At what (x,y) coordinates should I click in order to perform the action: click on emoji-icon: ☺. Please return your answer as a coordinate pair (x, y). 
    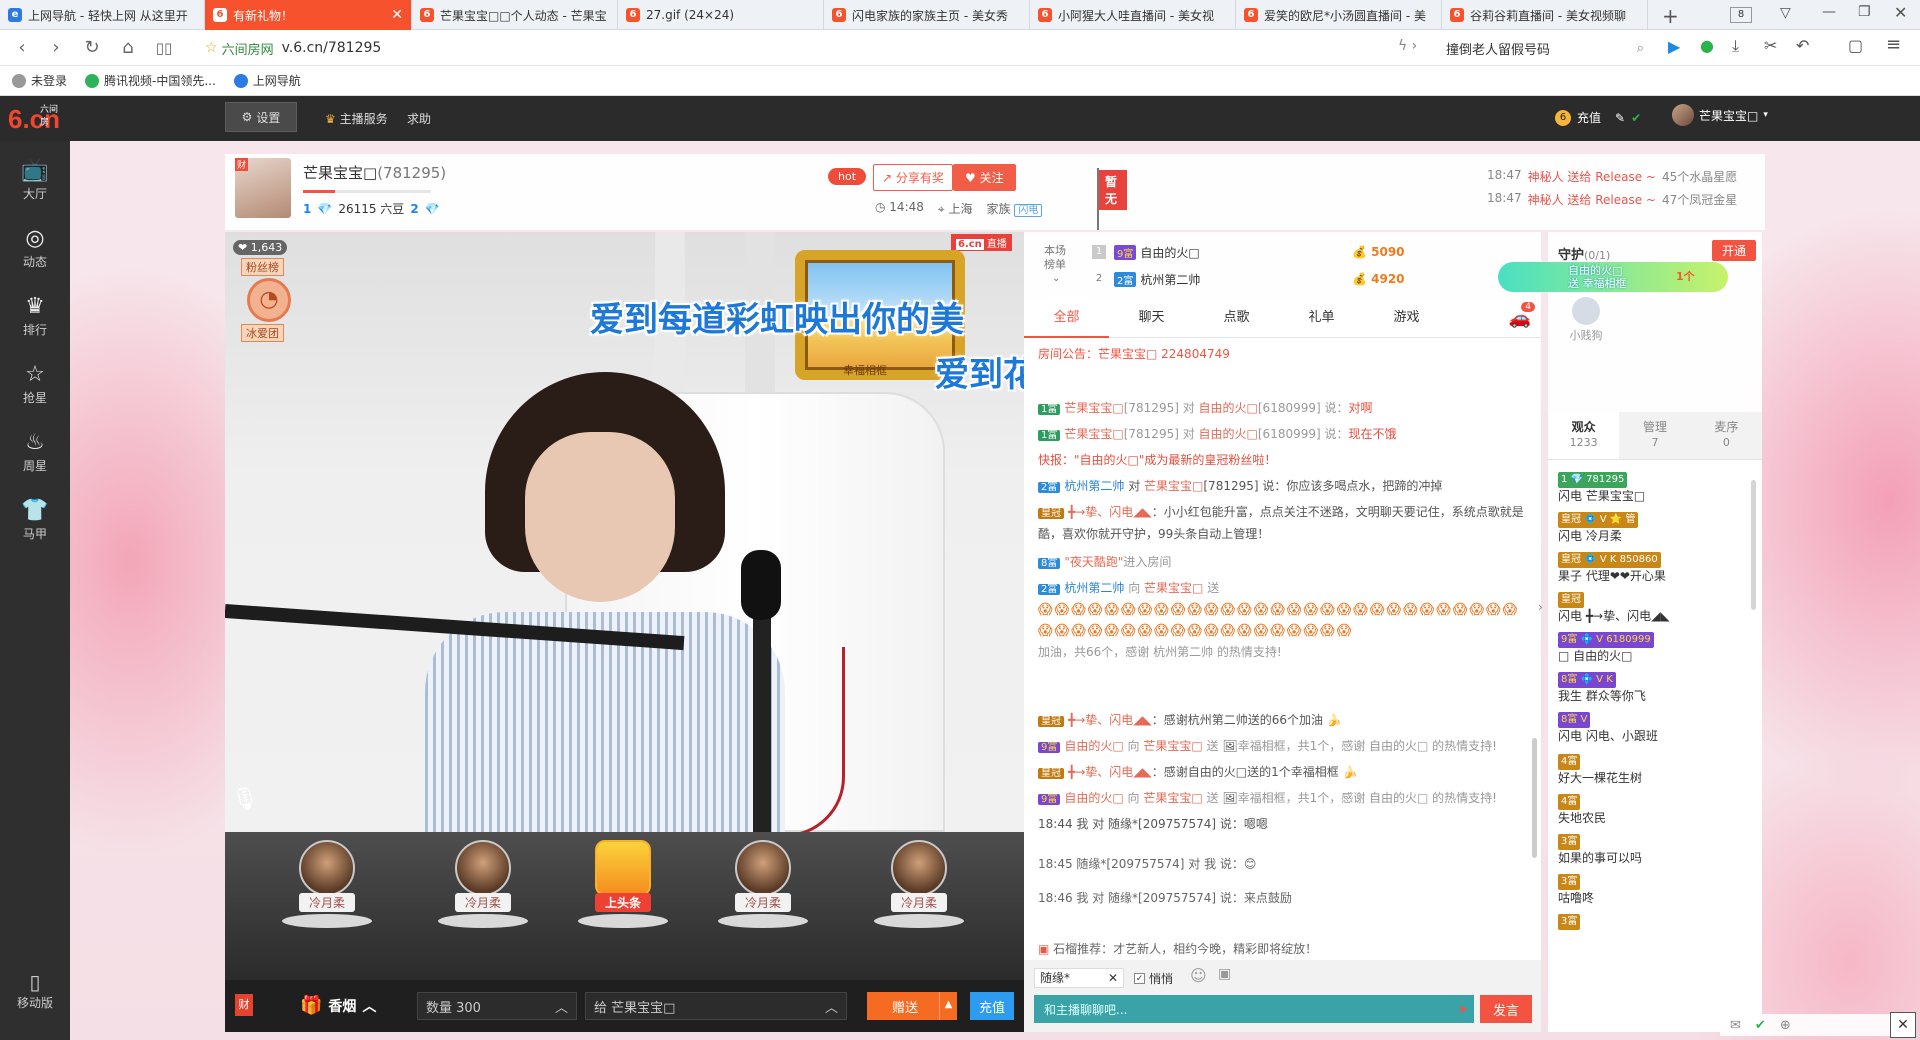
    Looking at the image, I should click on (1198, 975).